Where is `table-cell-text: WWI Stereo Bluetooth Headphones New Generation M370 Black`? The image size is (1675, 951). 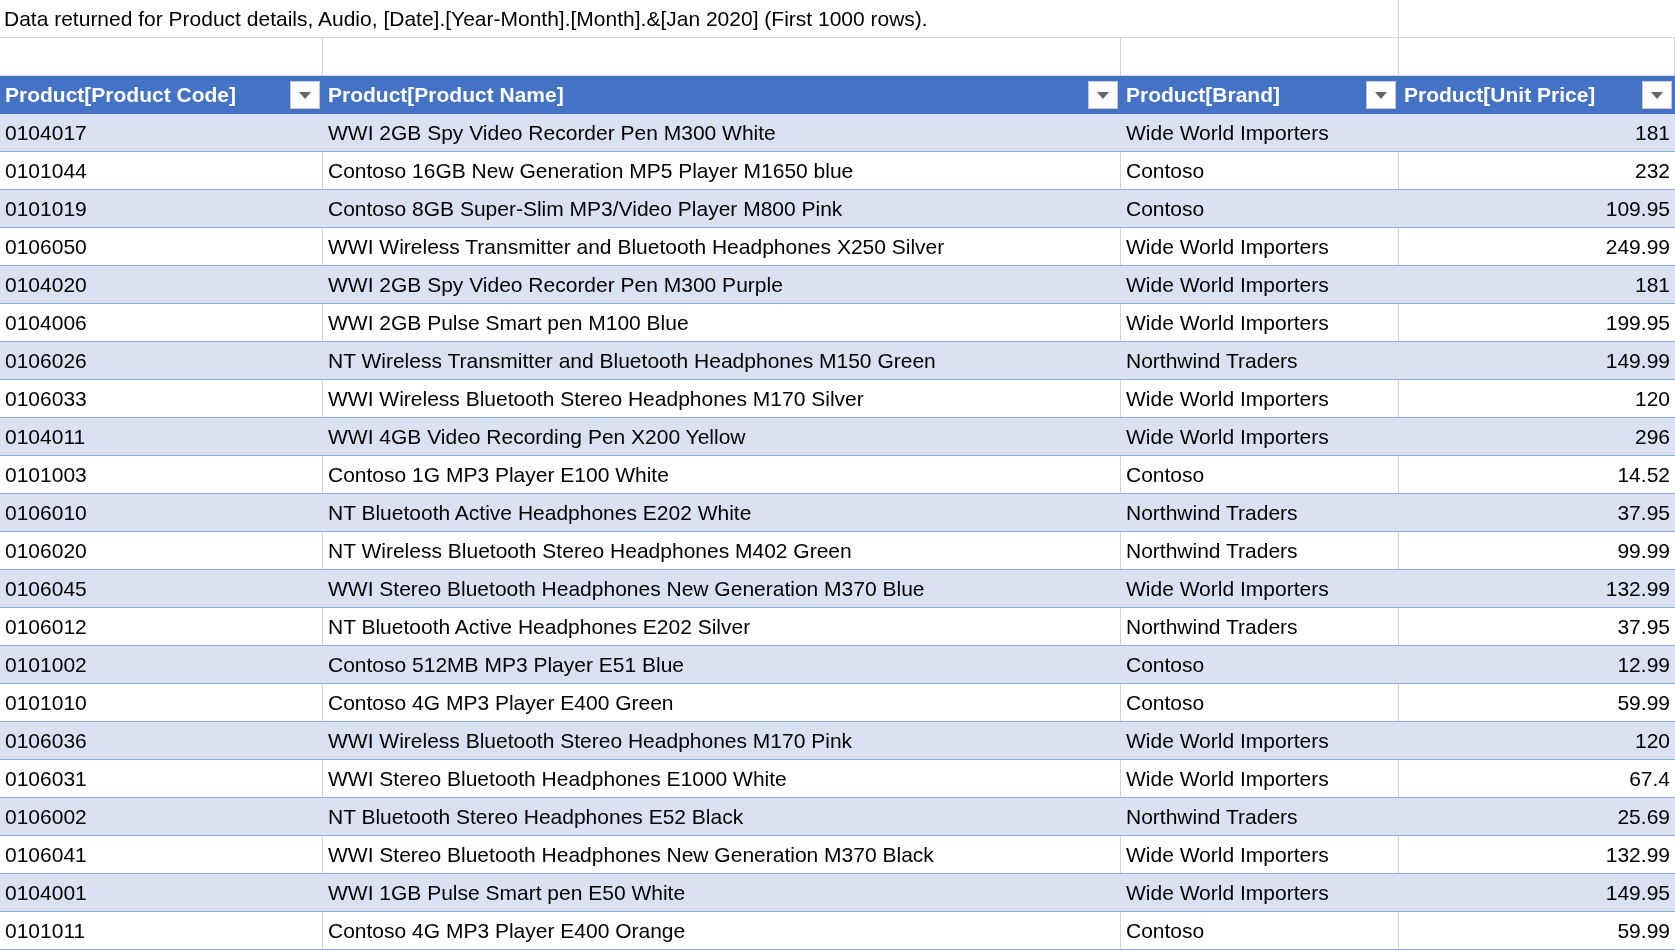 table-cell-text: WWI Stereo Bluetooth Headphones New Generation M370 Black is located at coordinates (631, 854).